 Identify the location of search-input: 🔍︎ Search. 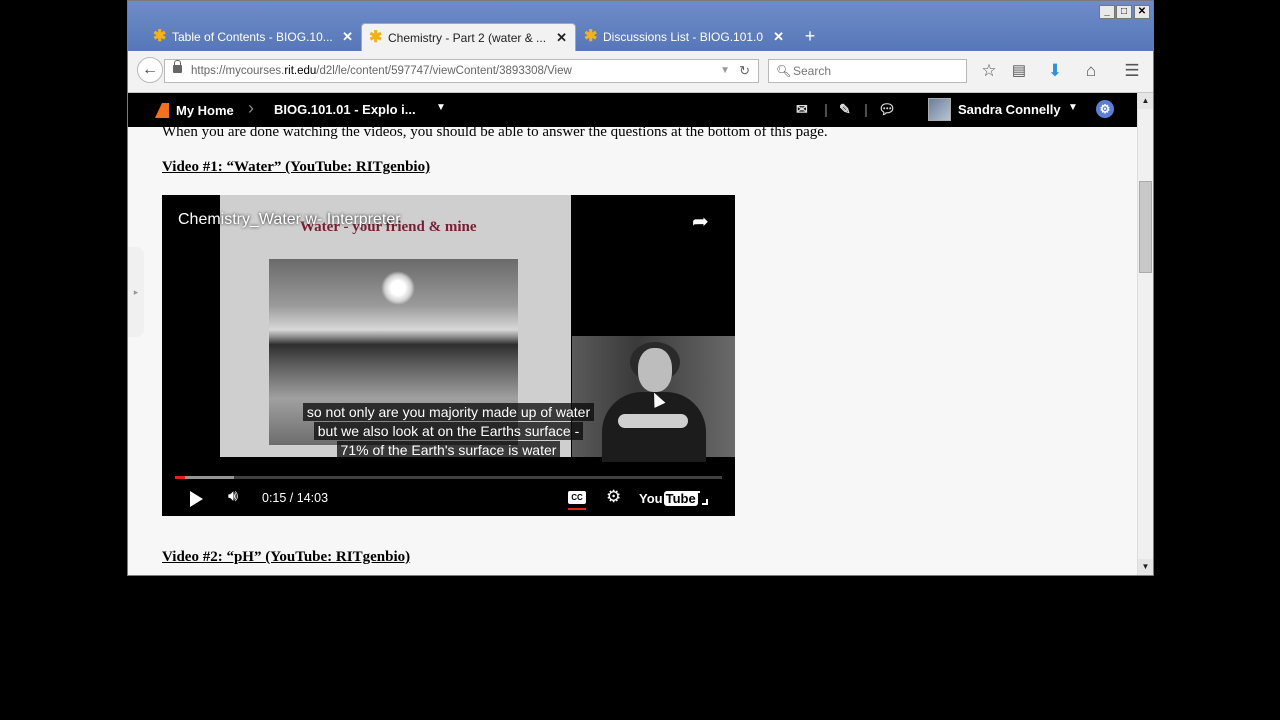
(867, 71).